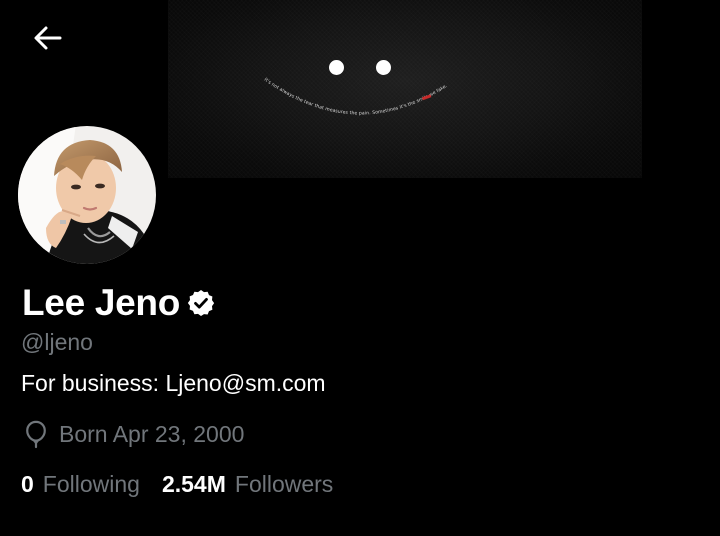 The image size is (720, 536). I want to click on follow-stats: 0 Following 2.54M Followers, so click(177, 484).